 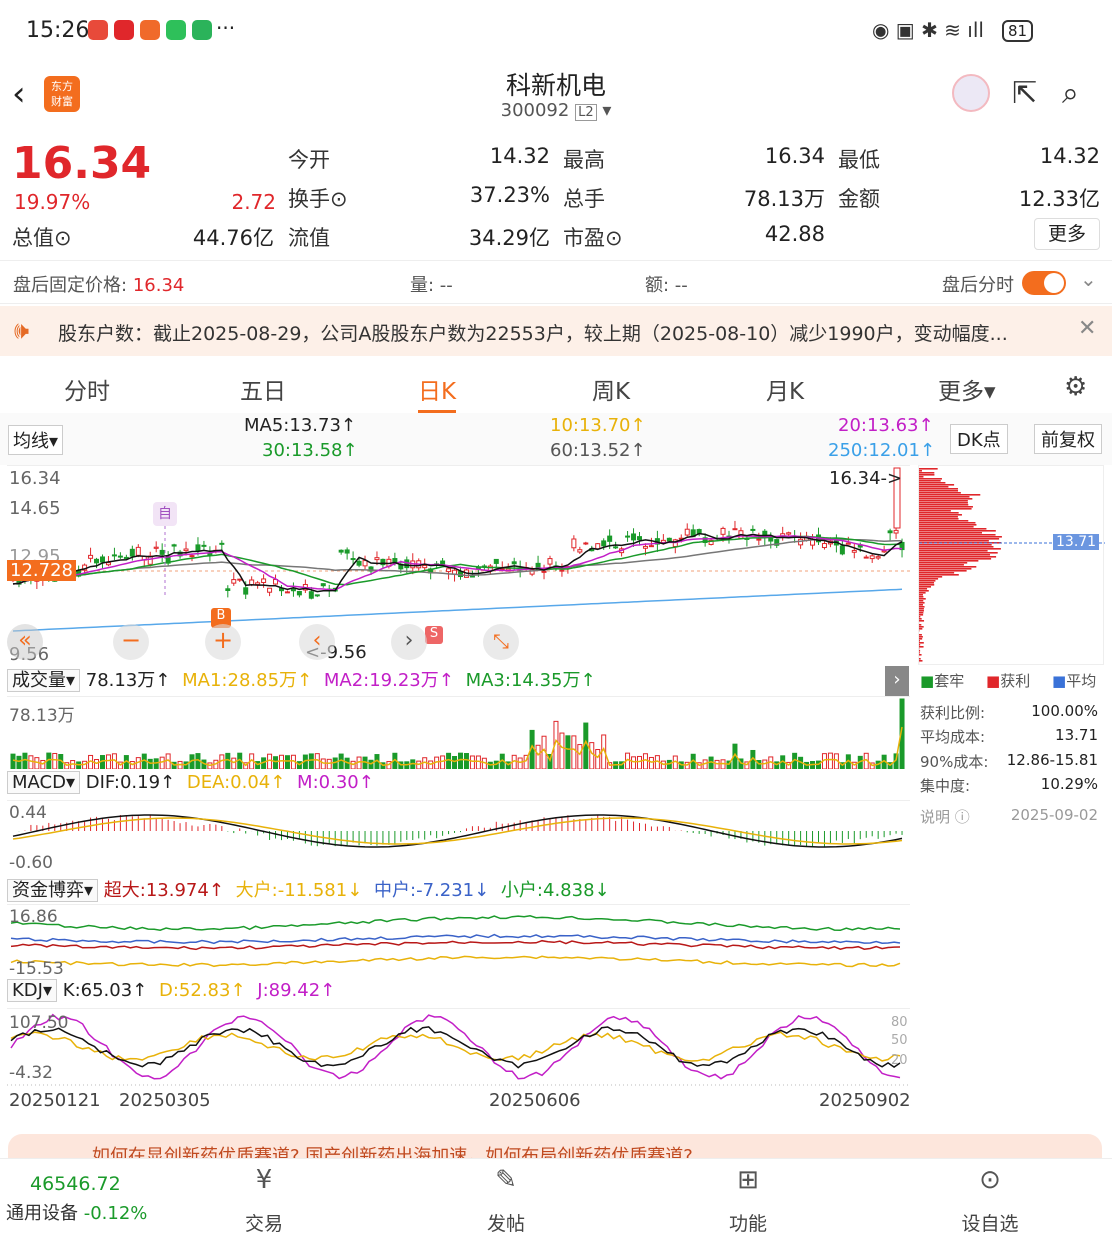 I want to click on volume-chart: 78.13万, so click(x=458, y=732).